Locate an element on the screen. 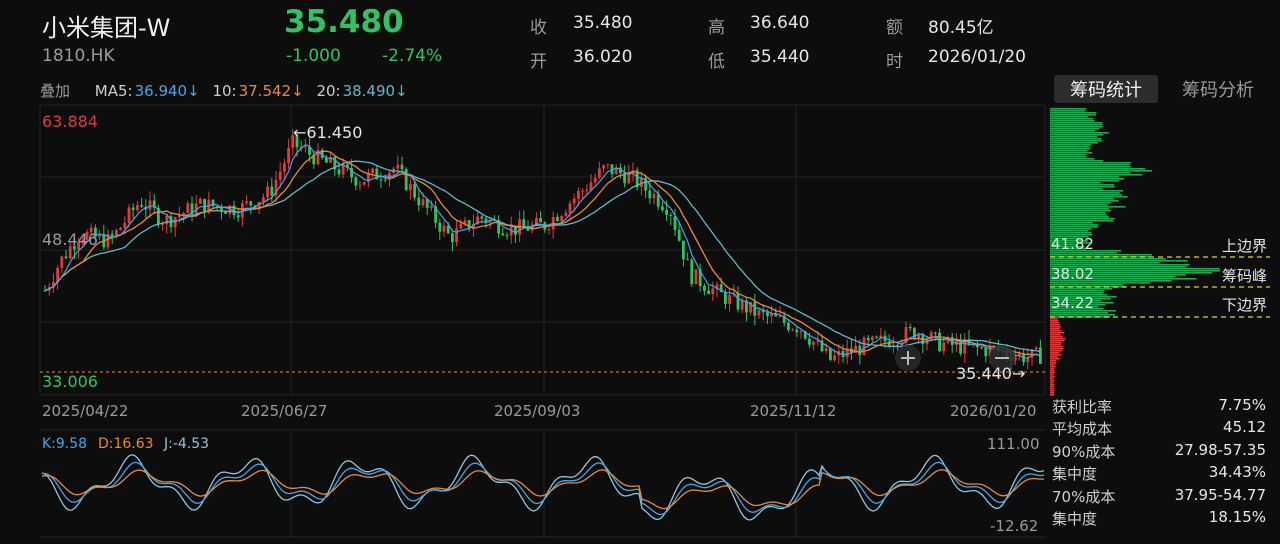 The height and width of the screenshot is (544, 1280). stat-value: 7.75% is located at coordinates (1242, 405).